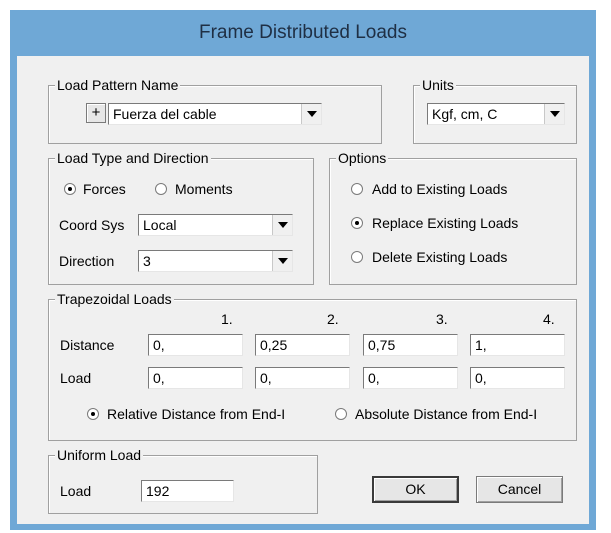  I want to click on distance-field-3: 0,75, so click(410, 345).